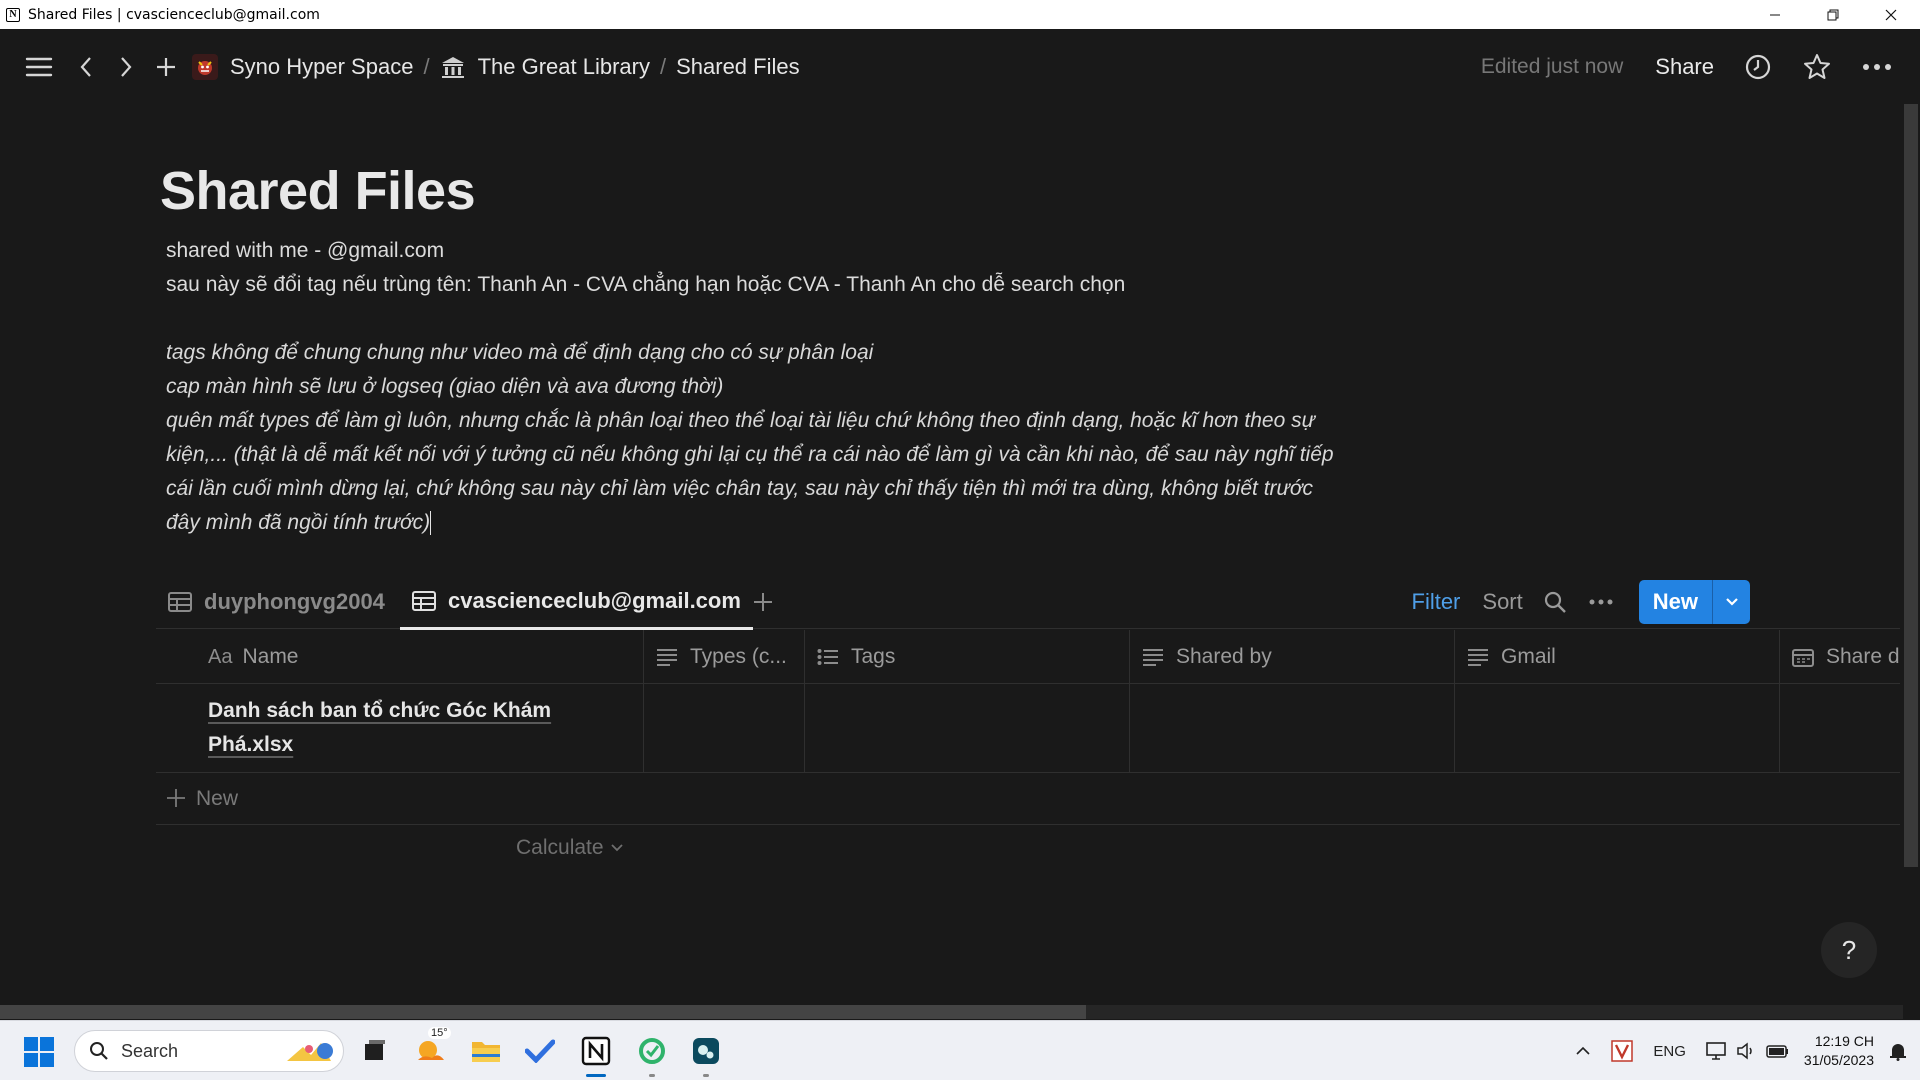  Describe the element at coordinates (1617, 657) in the screenshot. I see `column-header-gmail: Gmail` at that location.